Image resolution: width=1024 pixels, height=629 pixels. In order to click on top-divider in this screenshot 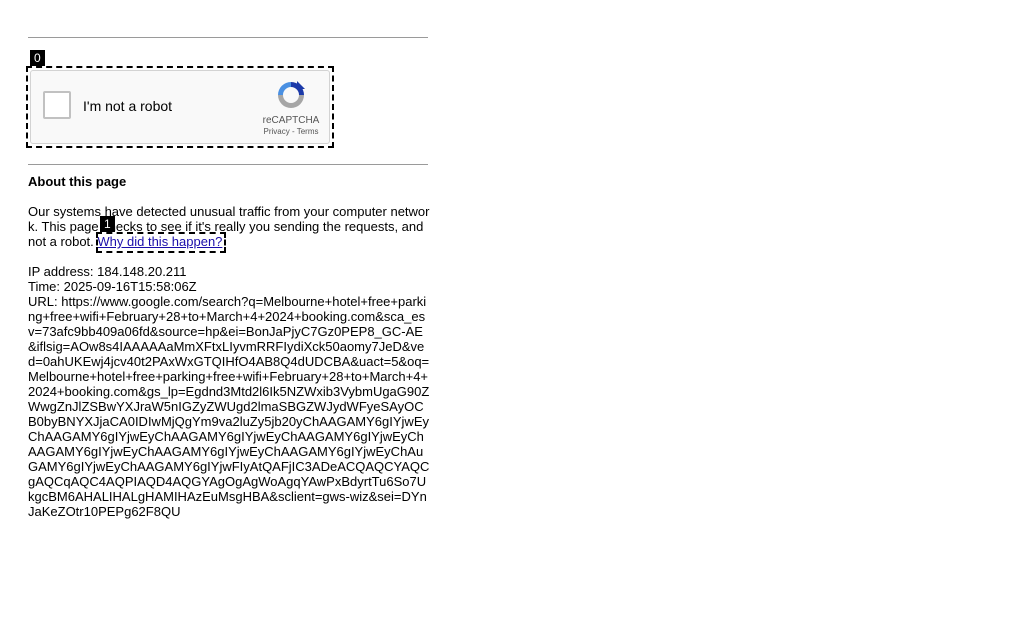, I will do `click(228, 37)`.